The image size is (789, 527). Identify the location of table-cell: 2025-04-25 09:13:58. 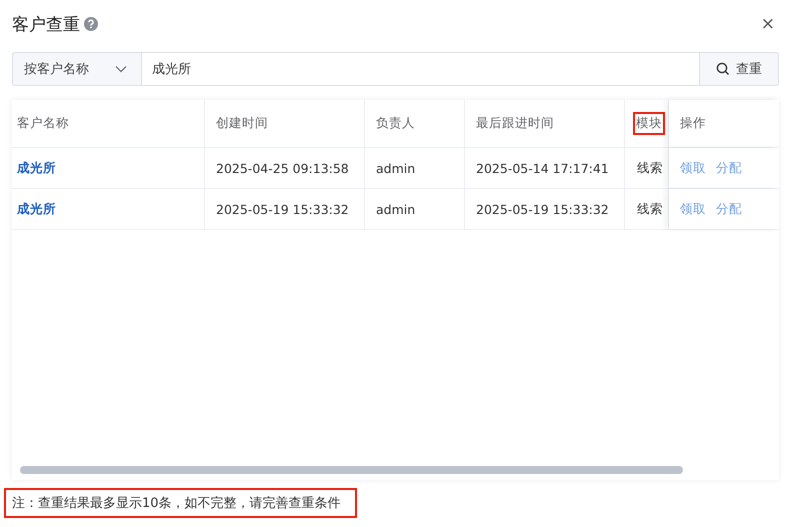
(282, 168).